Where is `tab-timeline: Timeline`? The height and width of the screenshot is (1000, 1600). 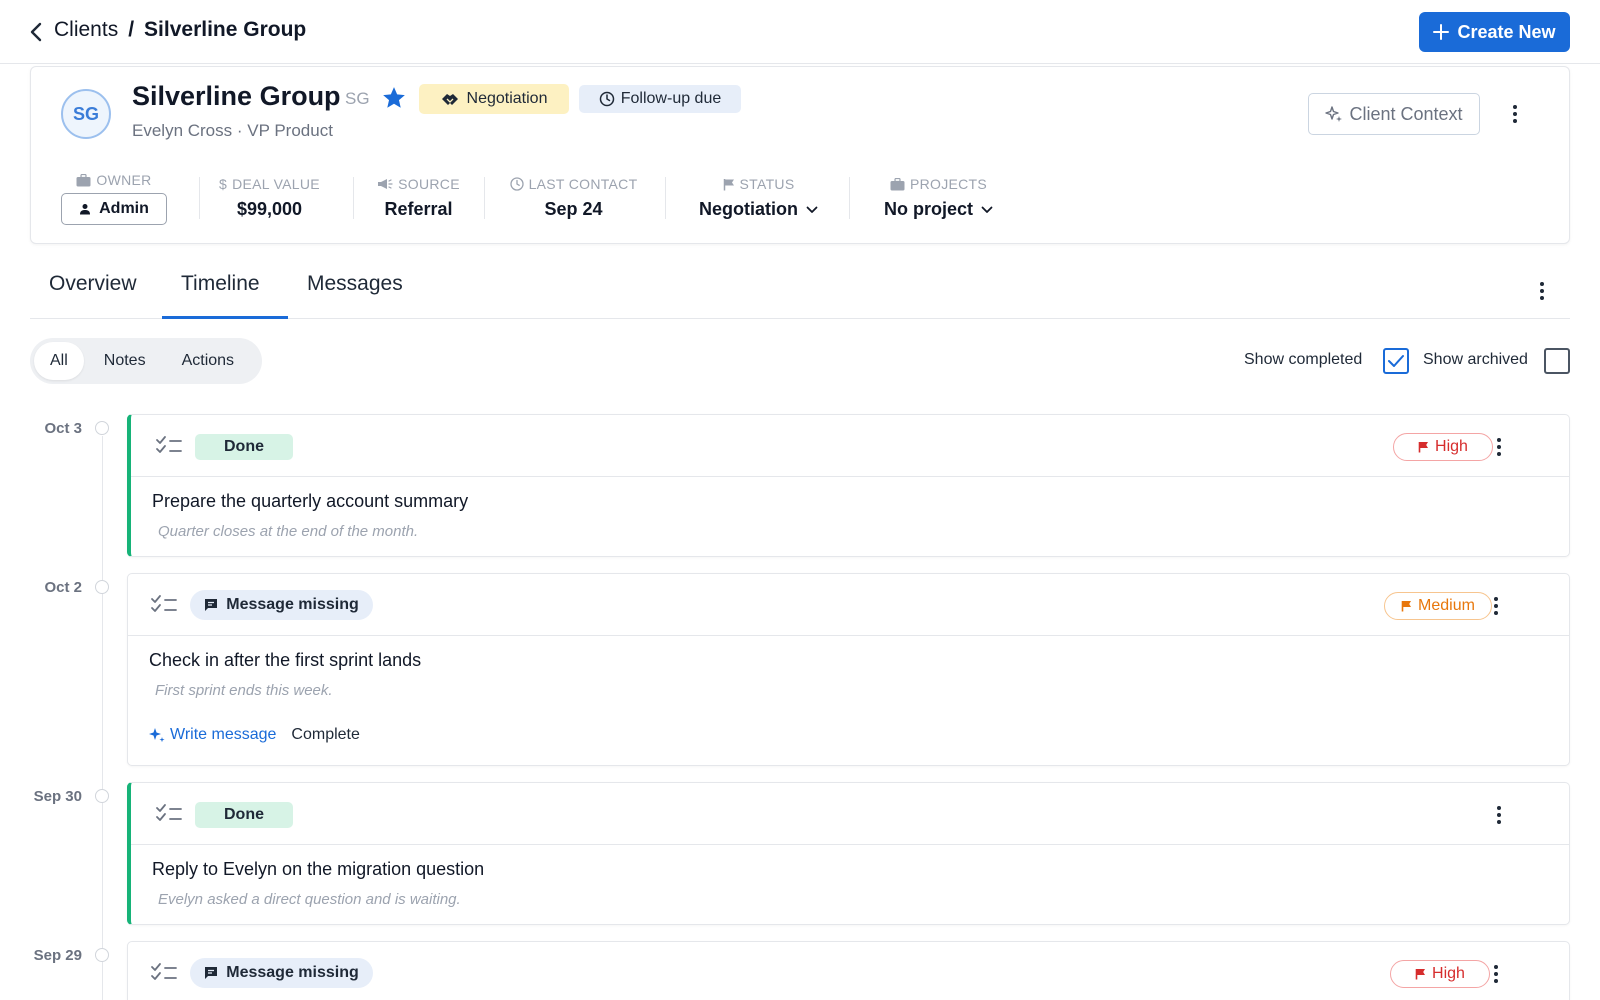 tab-timeline: Timeline is located at coordinates (220, 295).